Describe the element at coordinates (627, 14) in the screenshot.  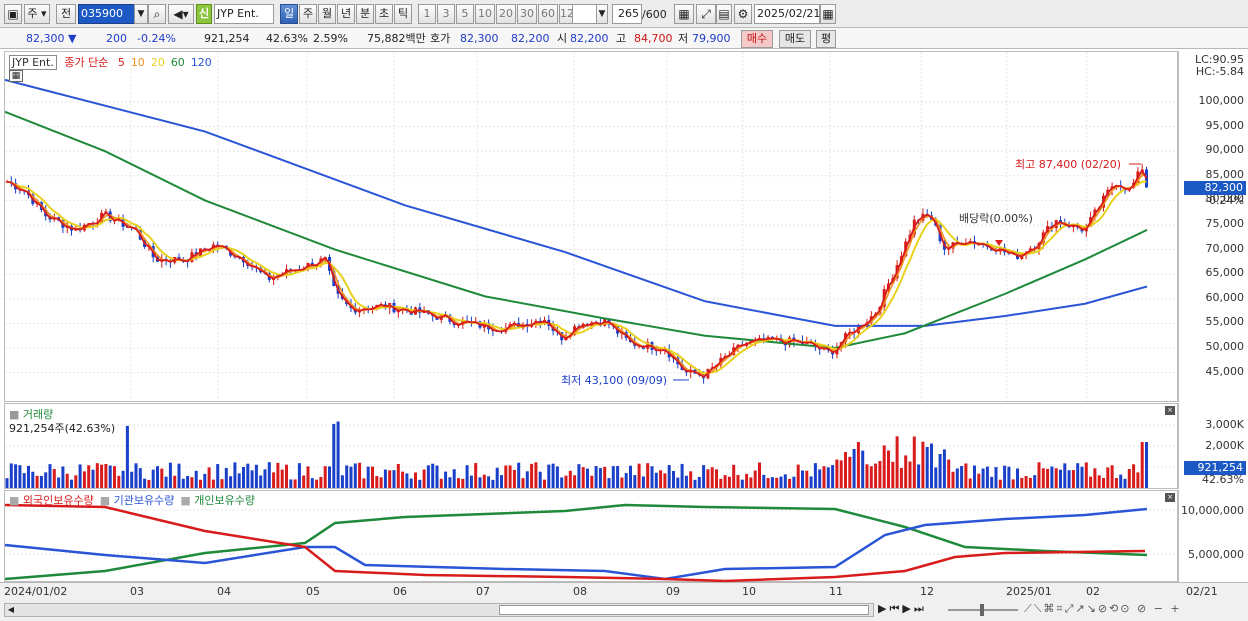
I see `count-input: 265` at that location.